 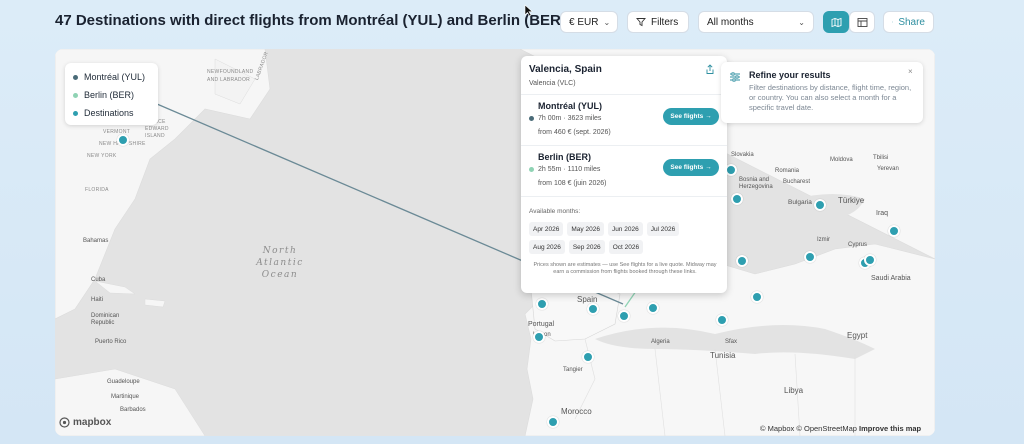 I want to click on route-time: 2h 55m · 1110 miles, so click(x=569, y=169).